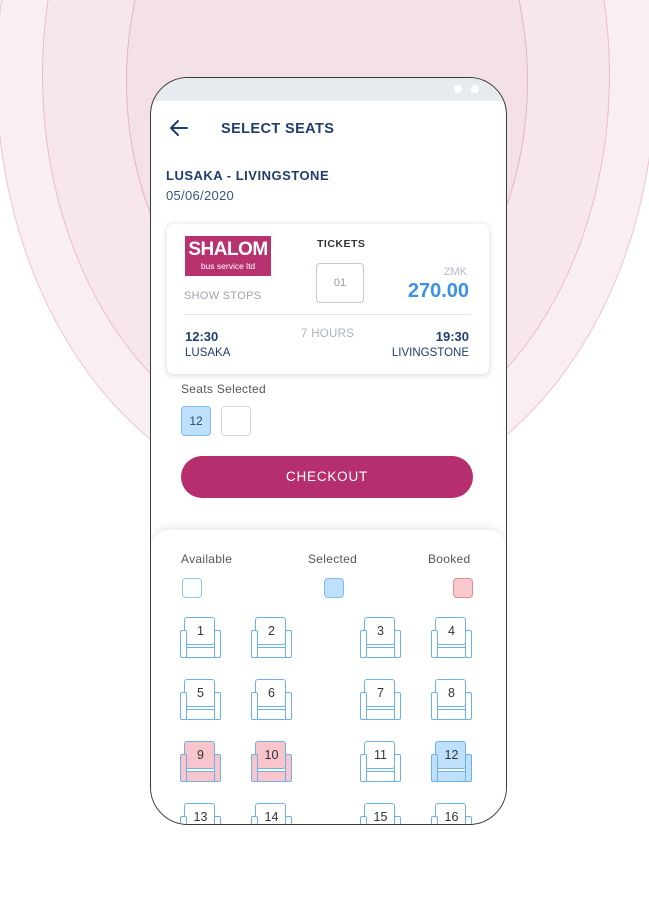 This screenshot has height=900, width=649. I want to click on legend-booked-label: Booked, so click(449, 559).